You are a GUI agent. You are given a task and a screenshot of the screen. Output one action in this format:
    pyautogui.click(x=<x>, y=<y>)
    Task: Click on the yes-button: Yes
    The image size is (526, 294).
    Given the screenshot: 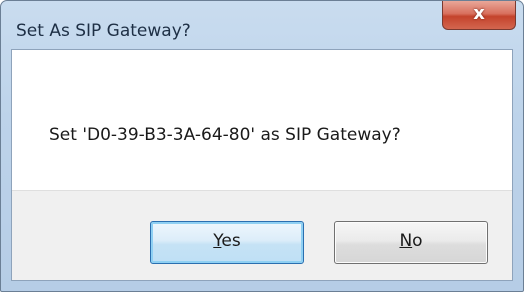 What is the action you would take?
    pyautogui.click(x=227, y=242)
    